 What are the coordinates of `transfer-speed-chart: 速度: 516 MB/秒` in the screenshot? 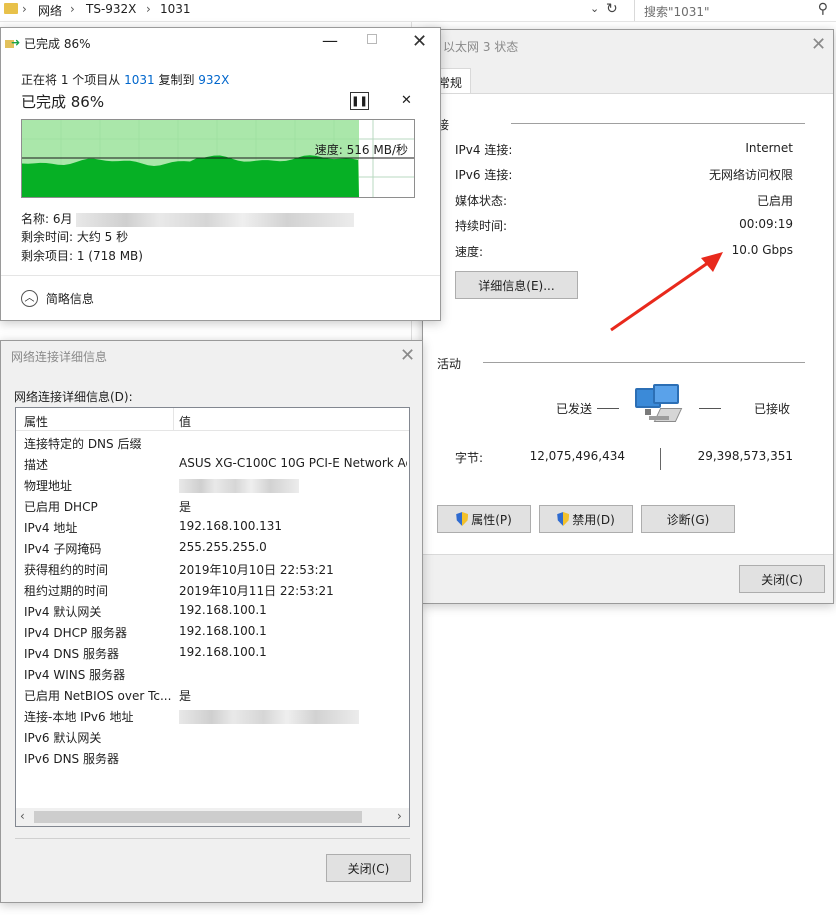 It's located at (218, 158).